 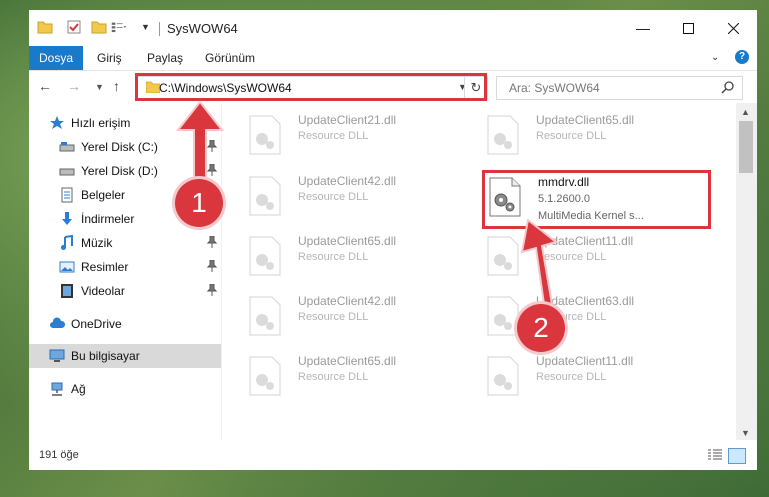 What do you see at coordinates (541, 328) in the screenshot?
I see `step-badge-2: 2` at bounding box center [541, 328].